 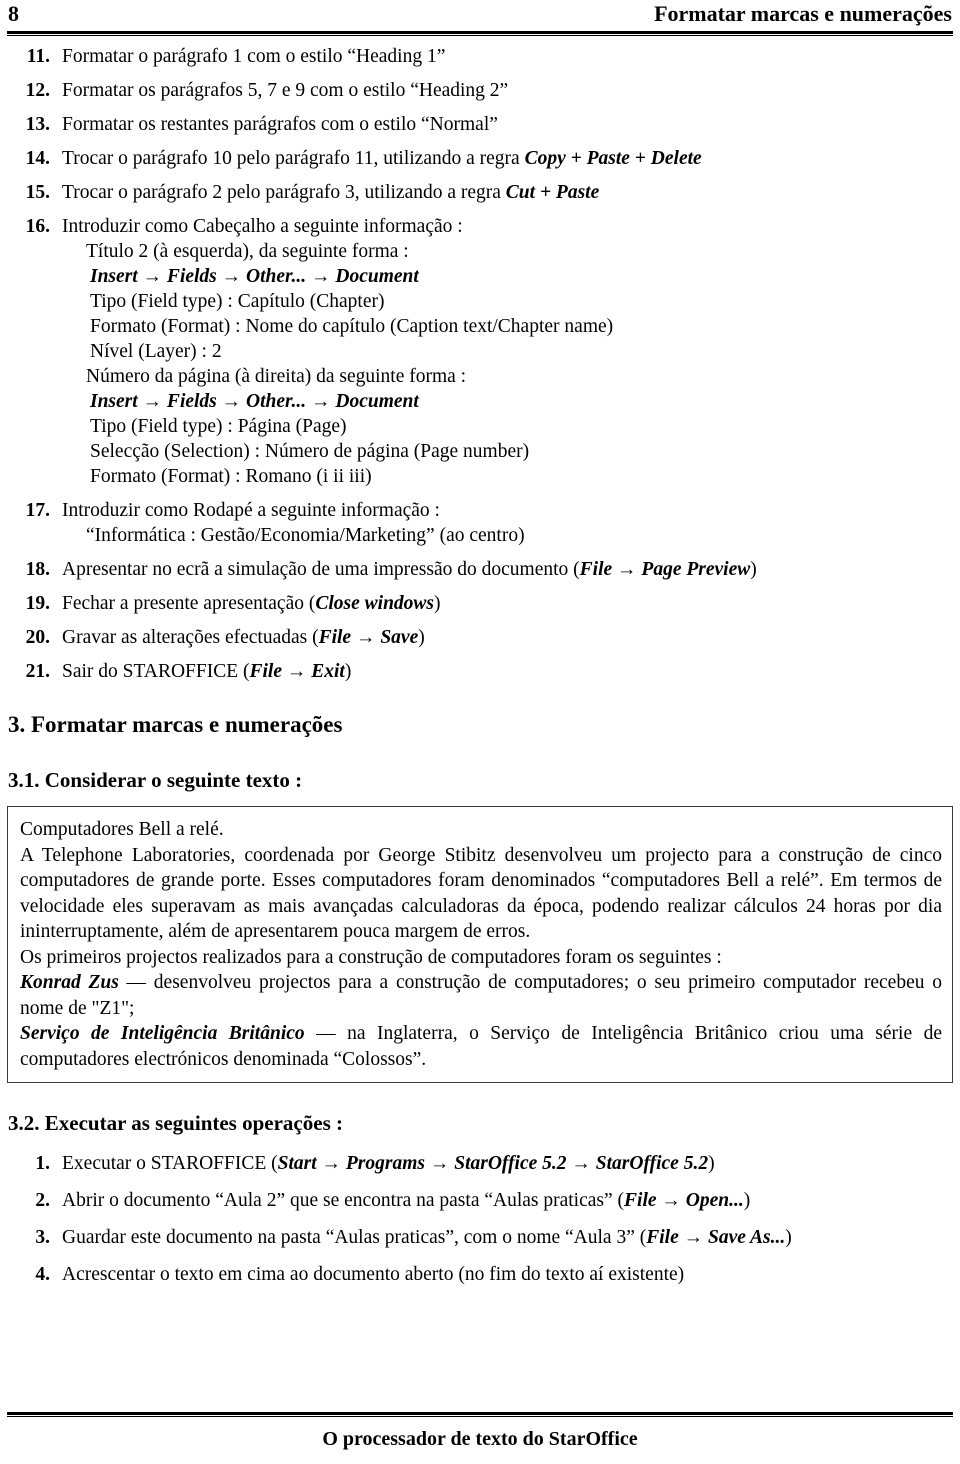 What do you see at coordinates (38, 56) in the screenshot?
I see `list-item-number: 11.` at bounding box center [38, 56].